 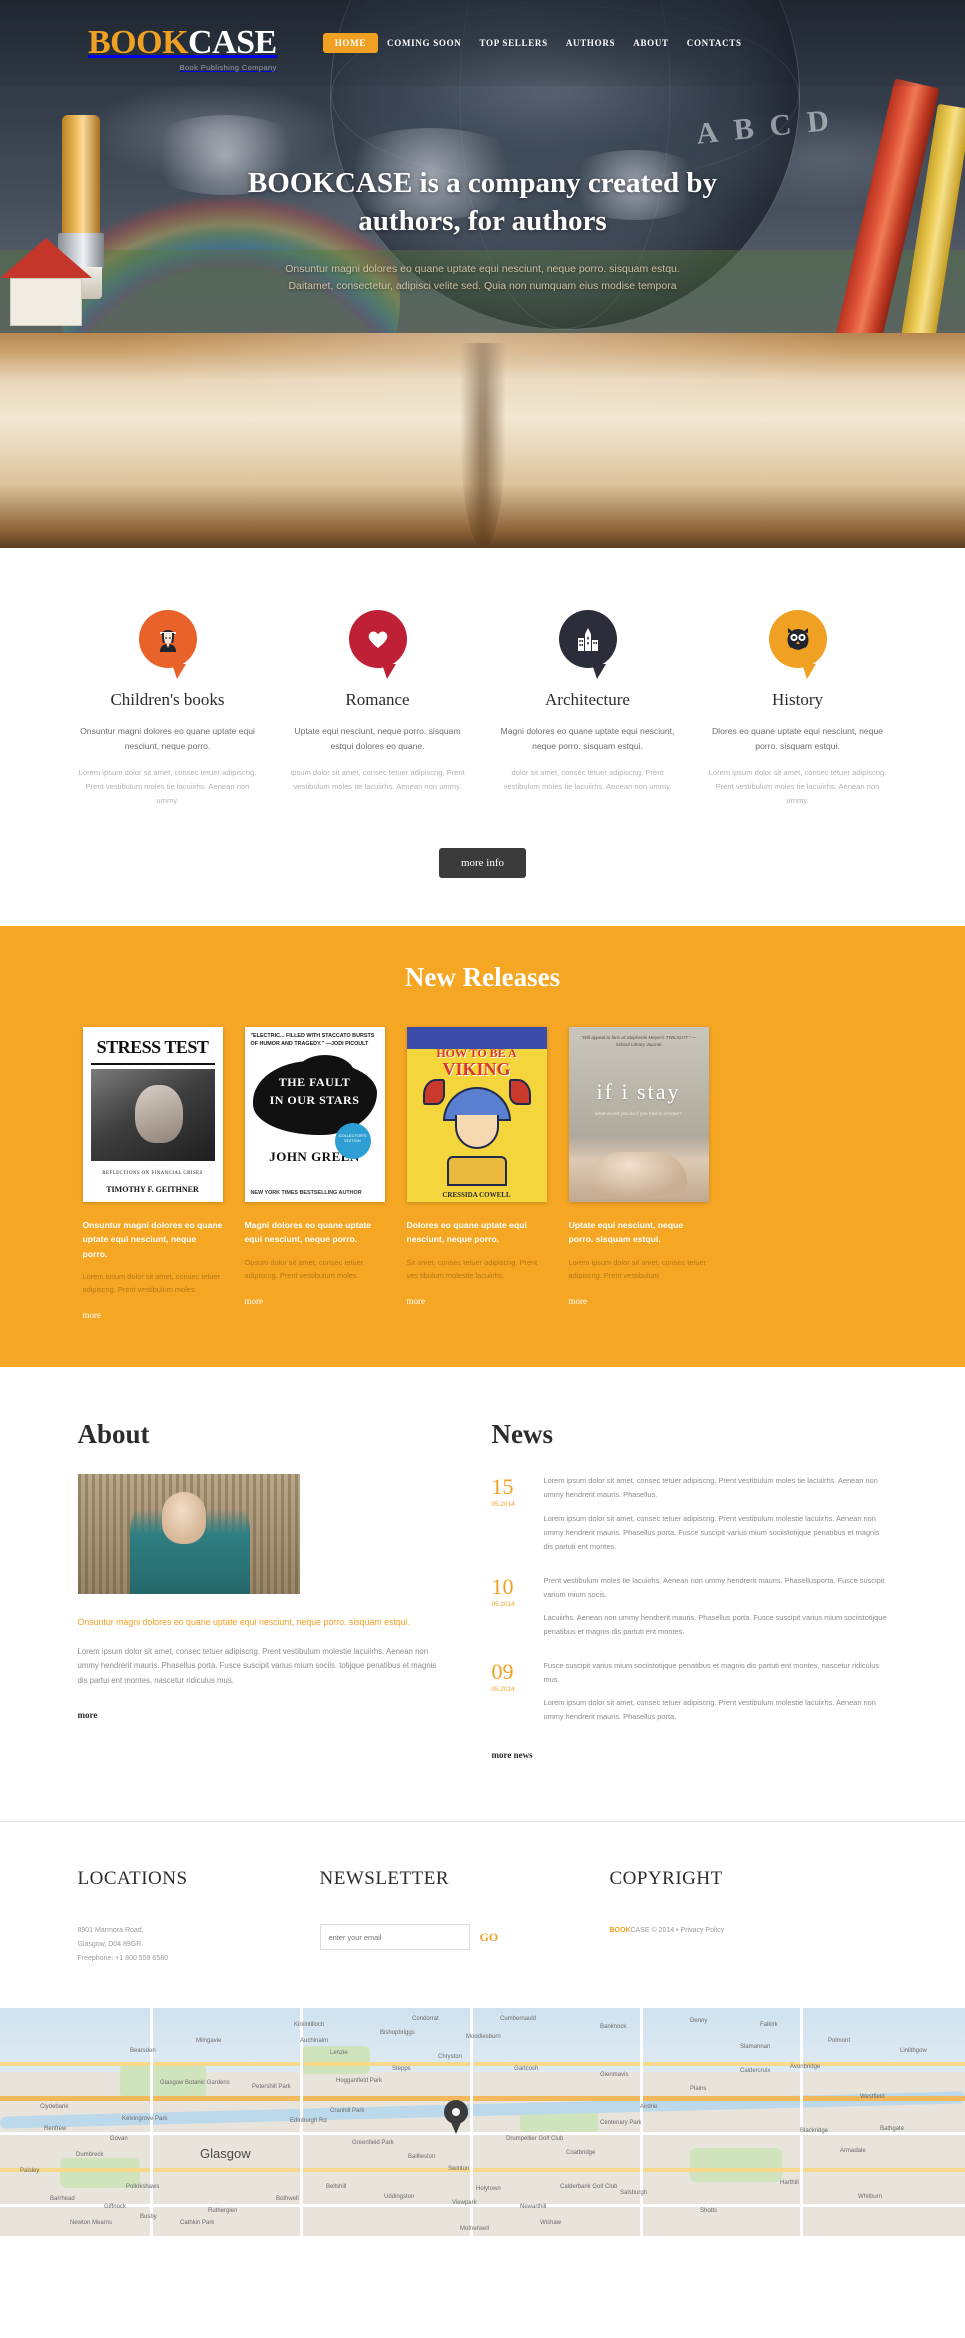 What do you see at coordinates (482, 440) in the screenshot?
I see `open-book-graphic` at bounding box center [482, 440].